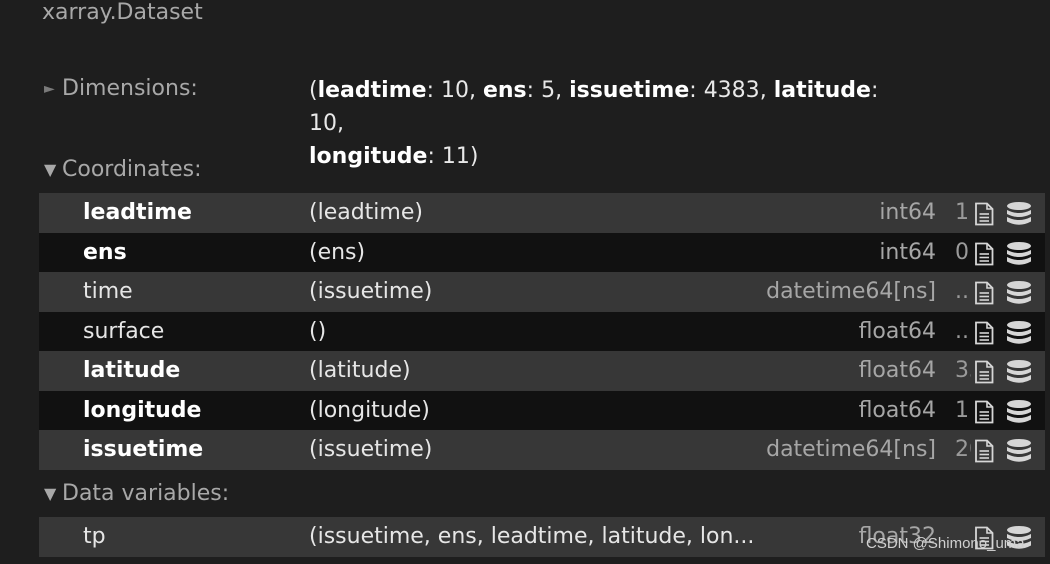 This screenshot has width=1050, height=564. Describe the element at coordinates (105, 252) in the screenshot. I see `variable-name: ens` at that location.